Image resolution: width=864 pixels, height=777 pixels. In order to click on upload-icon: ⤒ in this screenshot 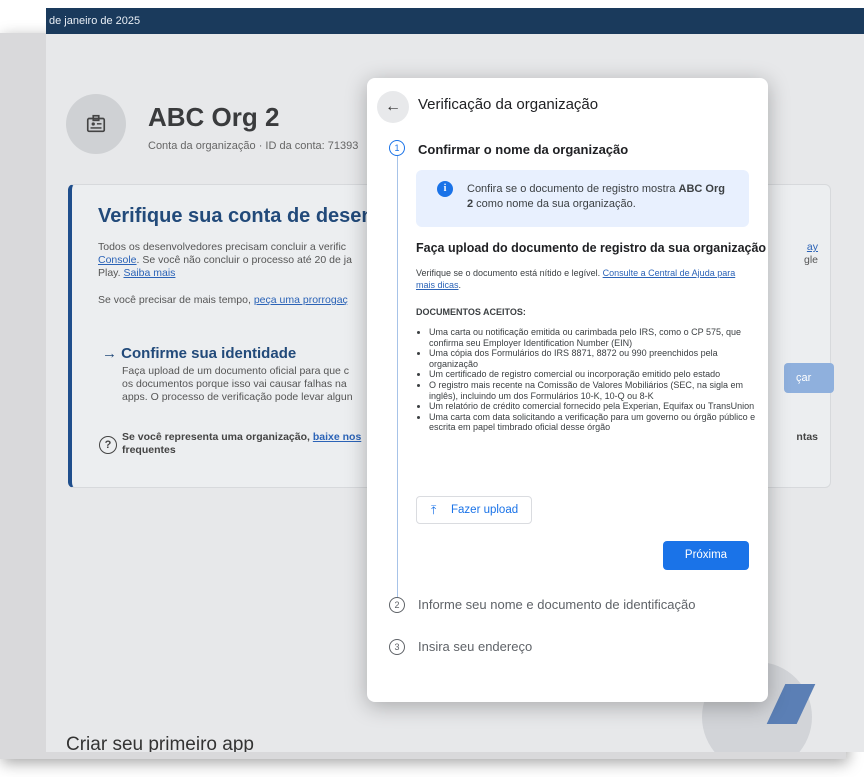, I will do `click(434, 510)`.